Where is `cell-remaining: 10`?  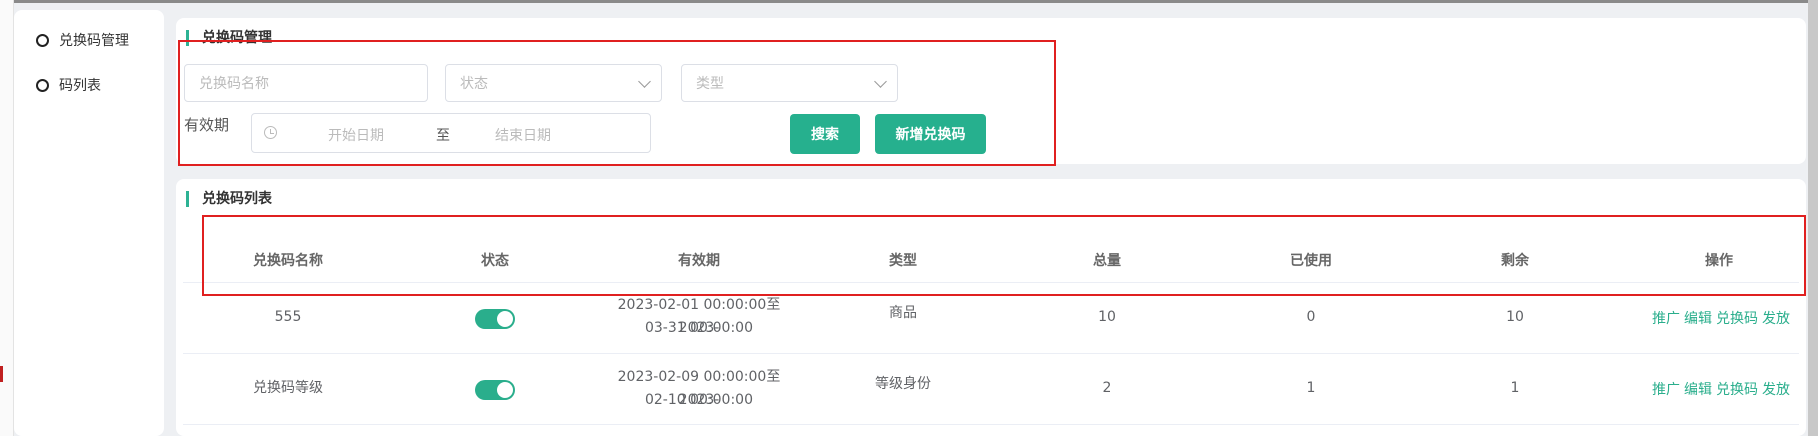 cell-remaining: 10 is located at coordinates (1515, 317).